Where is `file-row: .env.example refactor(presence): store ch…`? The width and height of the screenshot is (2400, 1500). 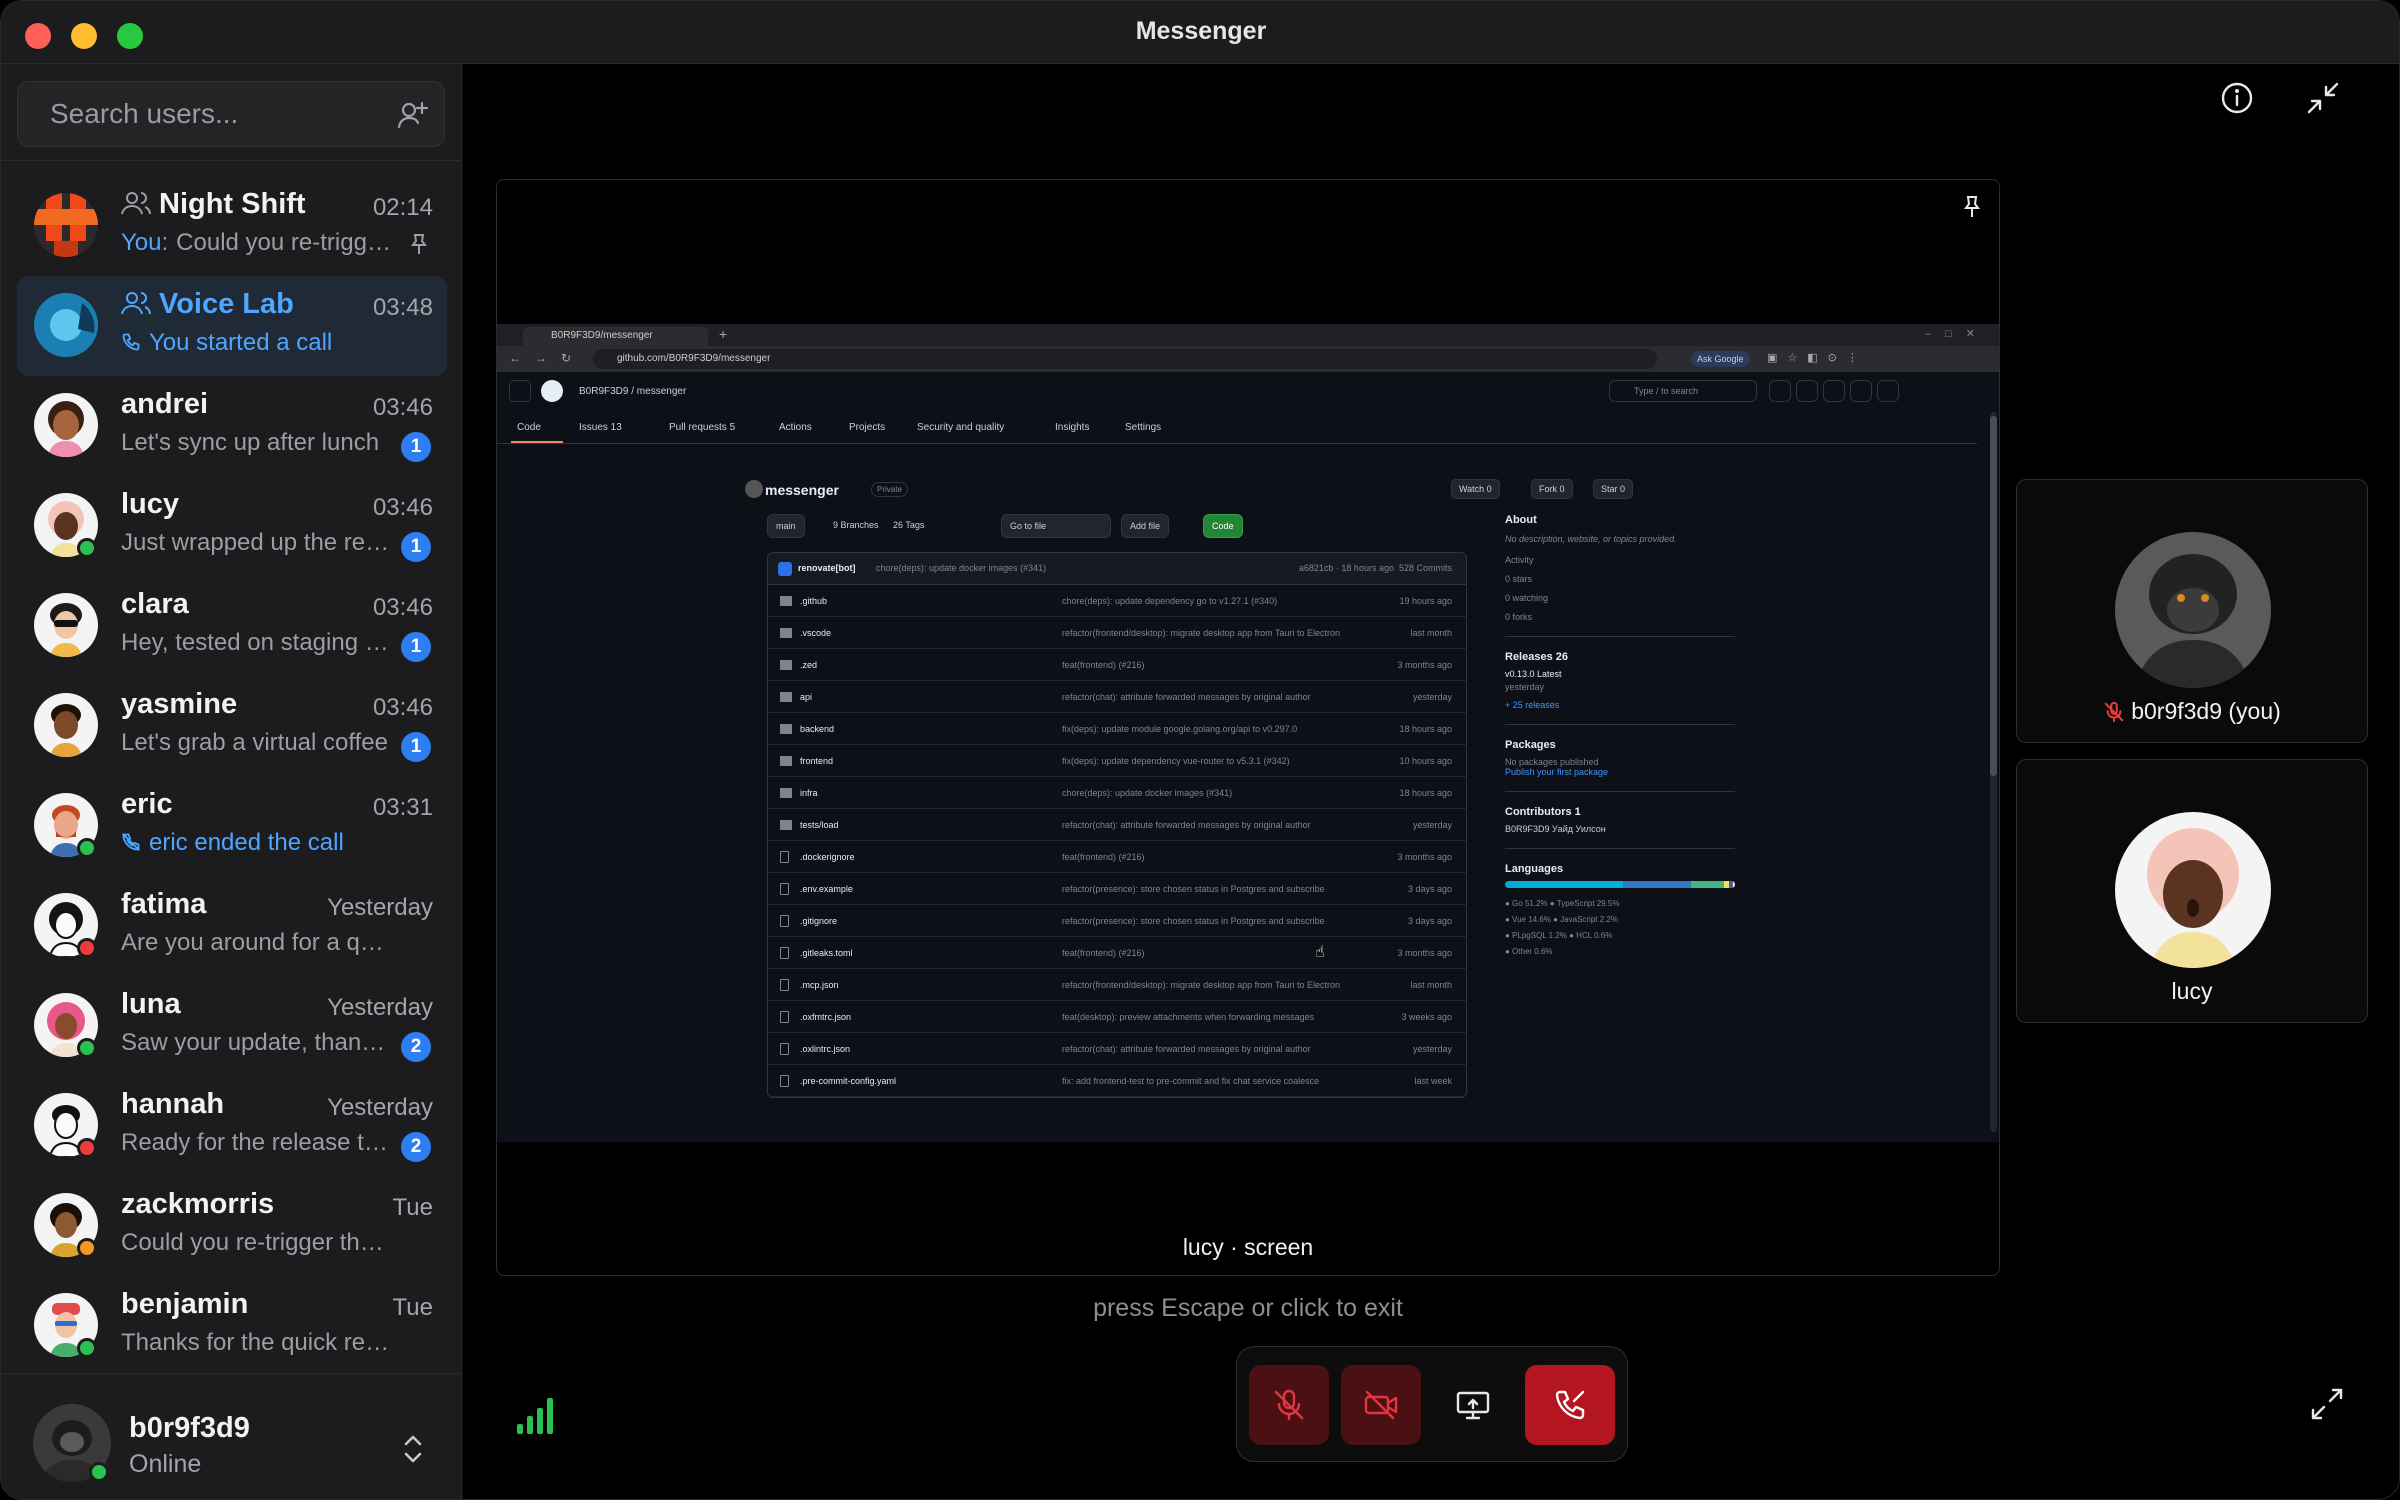
file-row: .env.example refactor(presence): store ch… is located at coordinates (1117, 889).